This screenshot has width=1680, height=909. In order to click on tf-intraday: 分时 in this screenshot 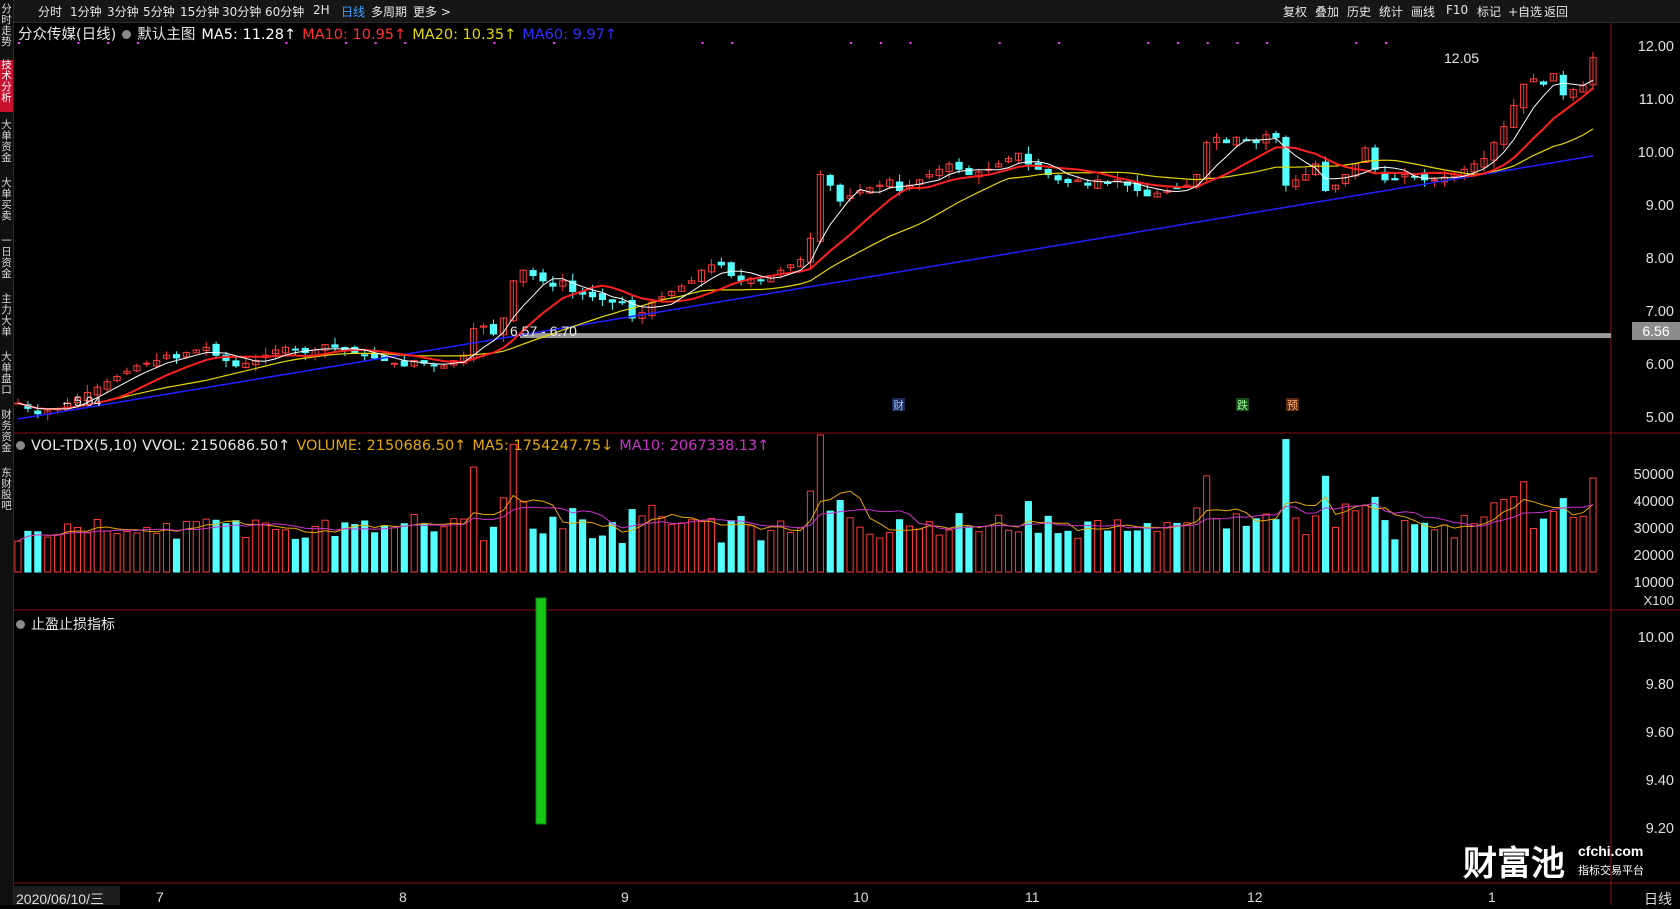, I will do `click(50, 11)`.